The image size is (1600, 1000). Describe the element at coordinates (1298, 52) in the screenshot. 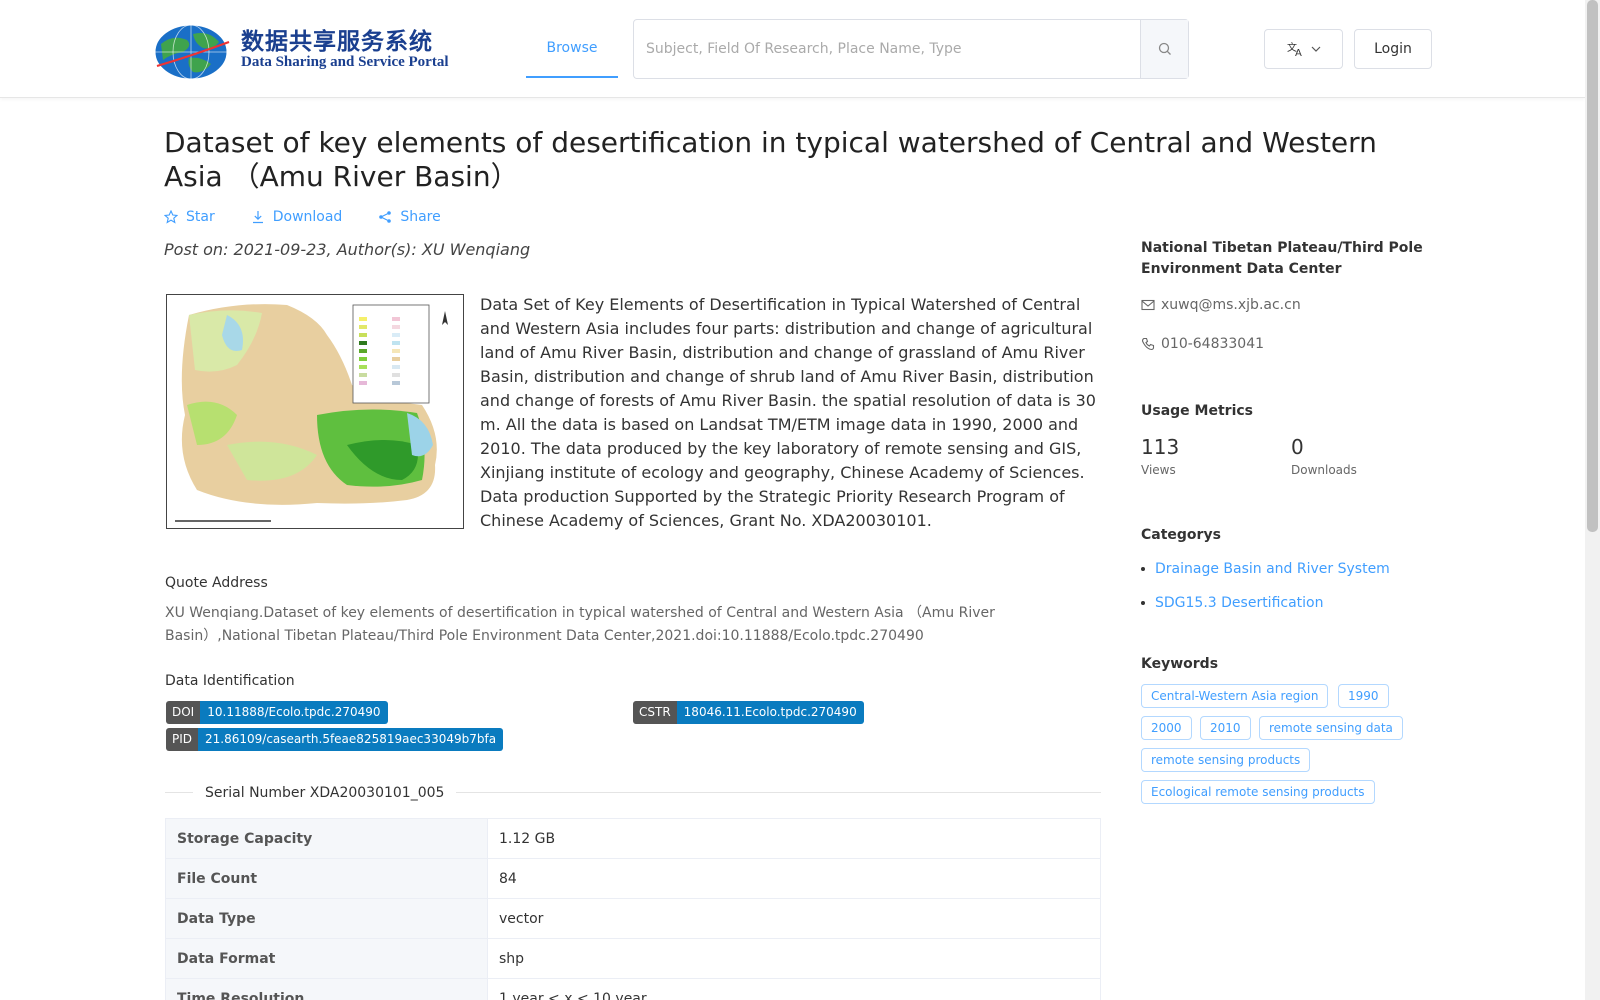

I see `svg-text: A` at that location.